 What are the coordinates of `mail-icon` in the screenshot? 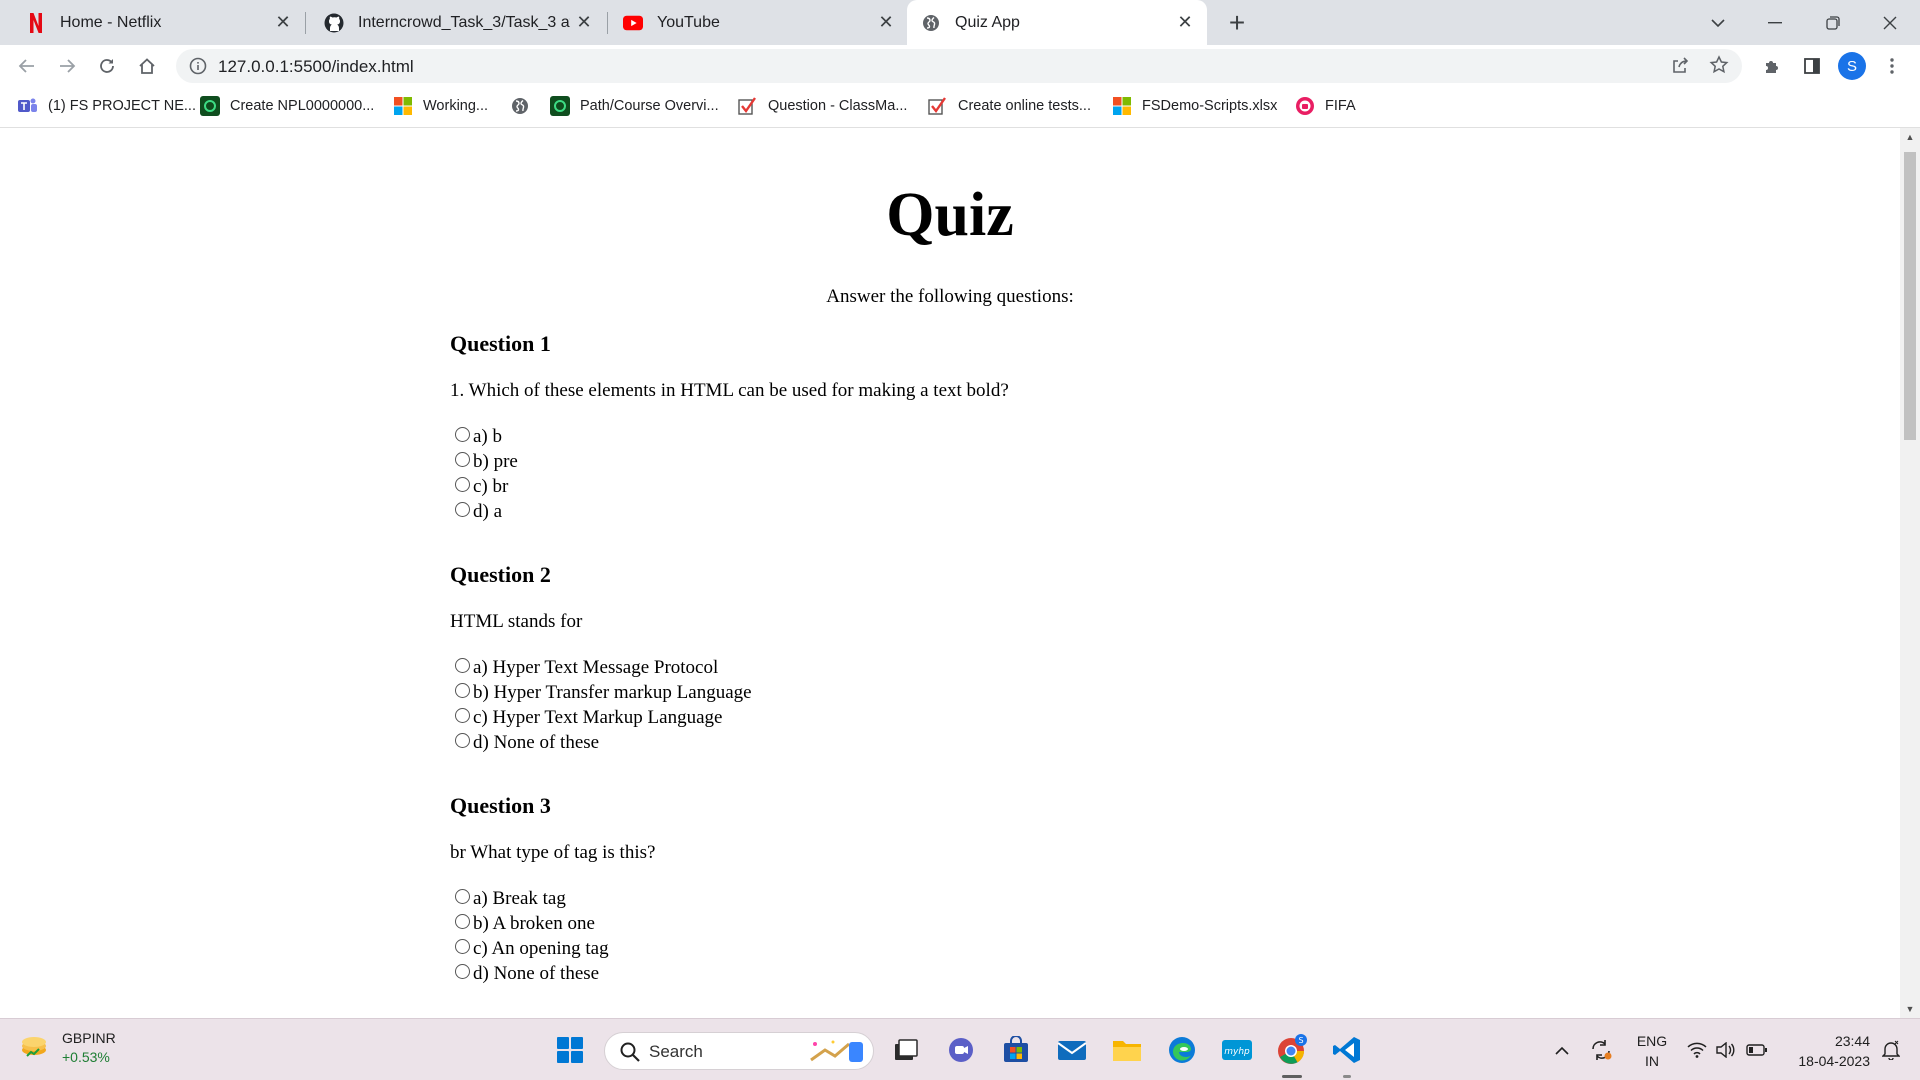 It's located at (1072, 1050).